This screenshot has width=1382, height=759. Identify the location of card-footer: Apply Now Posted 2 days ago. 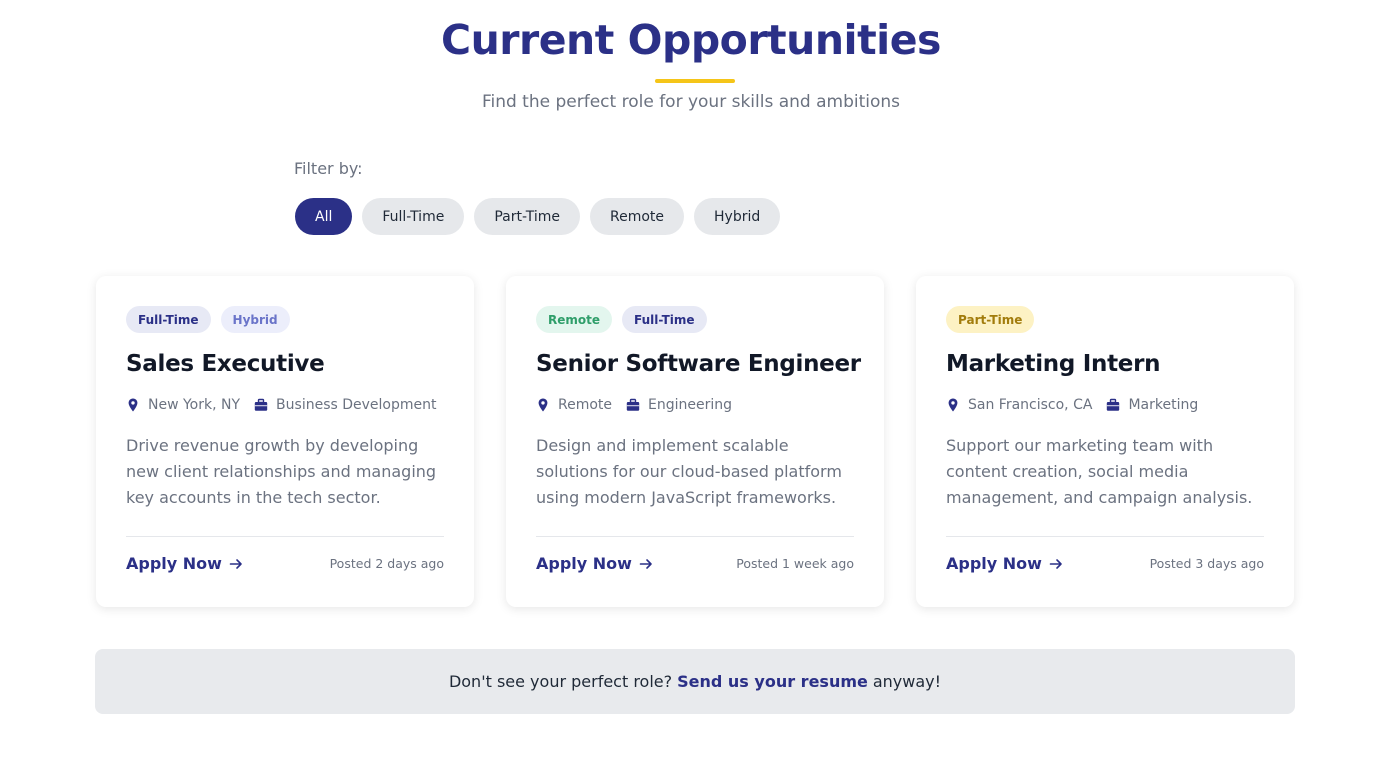
(285, 563).